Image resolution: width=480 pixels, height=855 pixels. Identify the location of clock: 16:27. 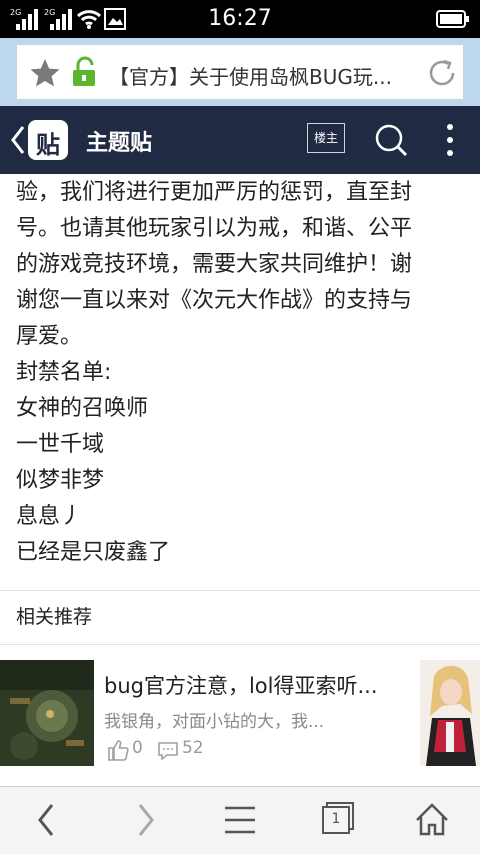
(240, 18).